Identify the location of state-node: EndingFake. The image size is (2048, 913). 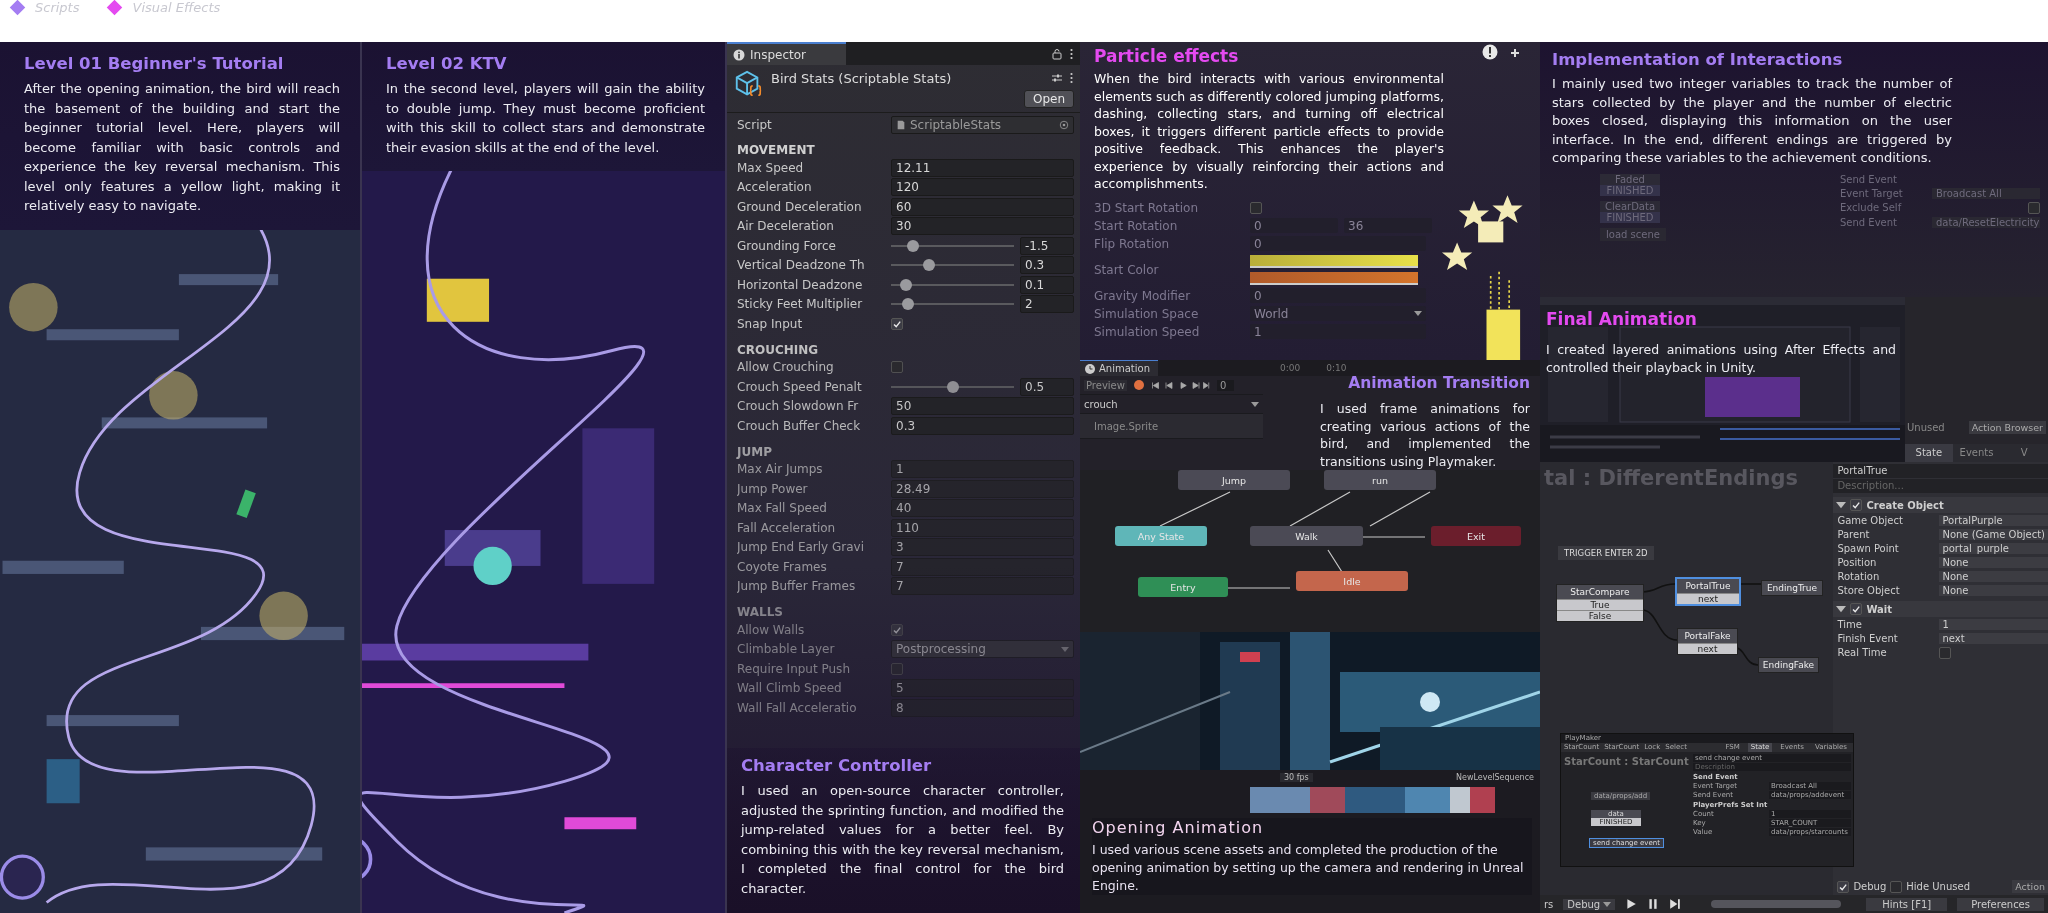
(1788, 665).